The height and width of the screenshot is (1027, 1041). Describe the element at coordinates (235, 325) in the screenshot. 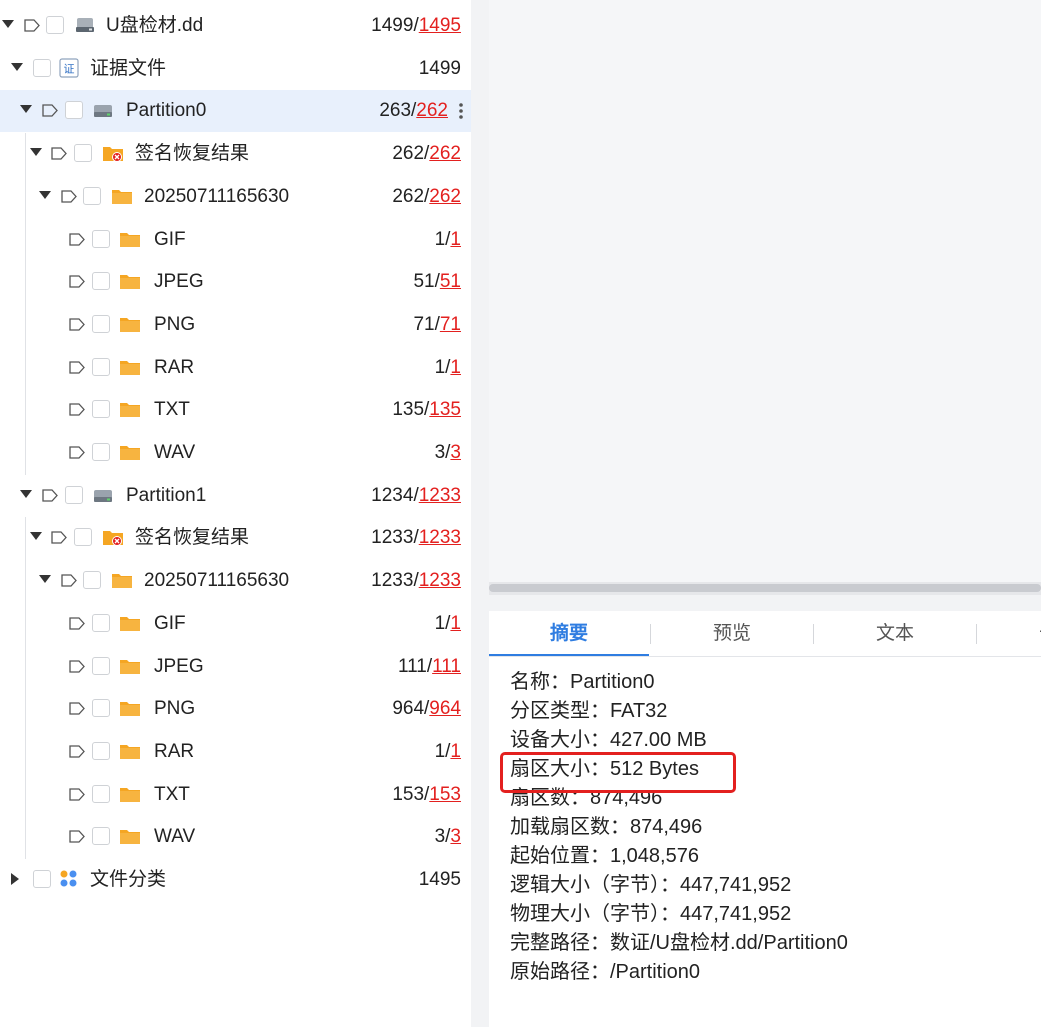

I see `tree-row: PNG 71/71` at that location.